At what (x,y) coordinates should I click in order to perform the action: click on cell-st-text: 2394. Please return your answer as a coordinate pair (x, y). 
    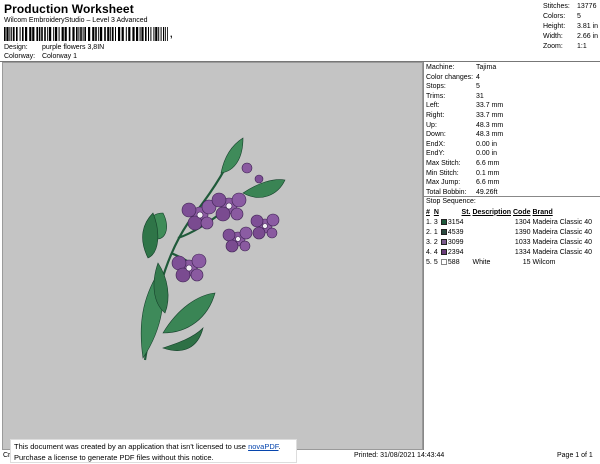
    Looking at the image, I should click on (455, 252).